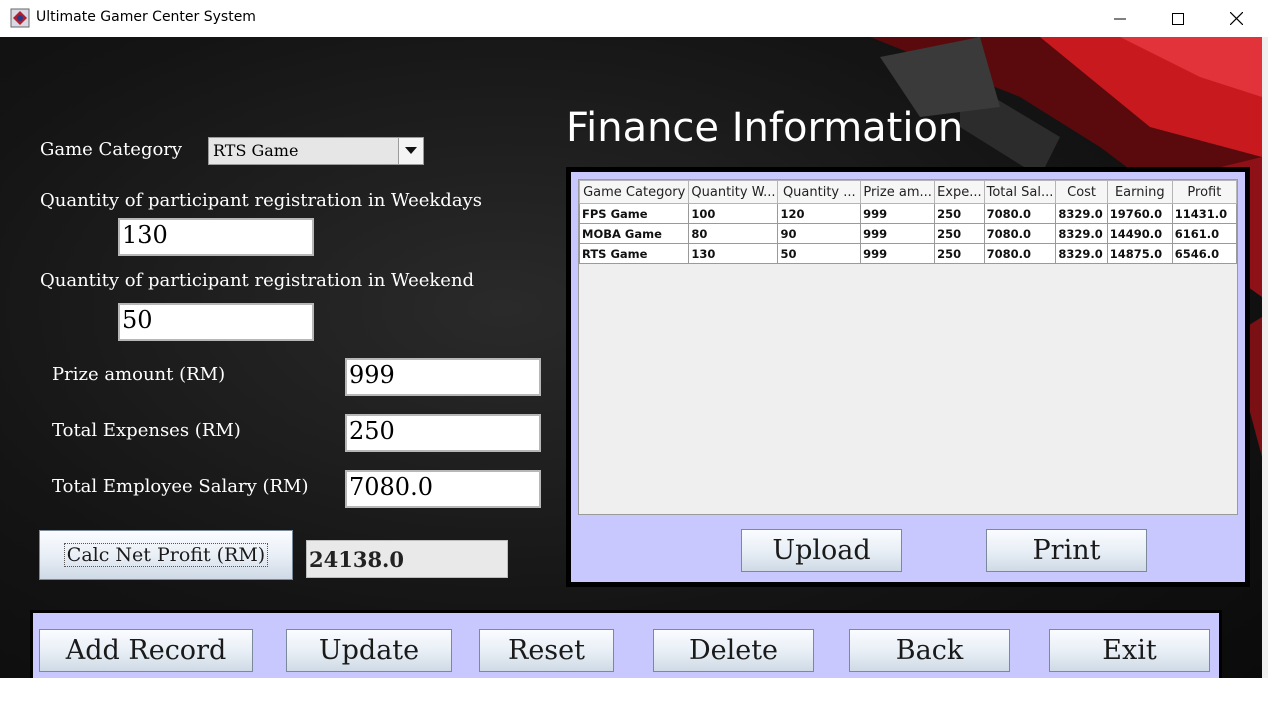 Image resolution: width=1268 pixels, height=721 pixels. What do you see at coordinates (146, 17) in the screenshot?
I see `window-title: Ultimate Gamer Center System` at bounding box center [146, 17].